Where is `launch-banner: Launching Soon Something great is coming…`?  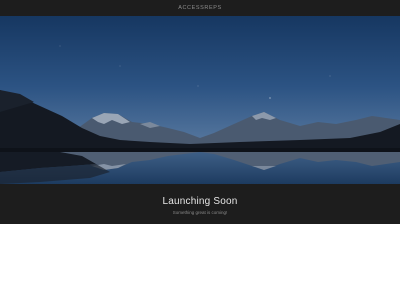 launch-banner: Launching Soon Something great is coming… is located at coordinates (200, 204).